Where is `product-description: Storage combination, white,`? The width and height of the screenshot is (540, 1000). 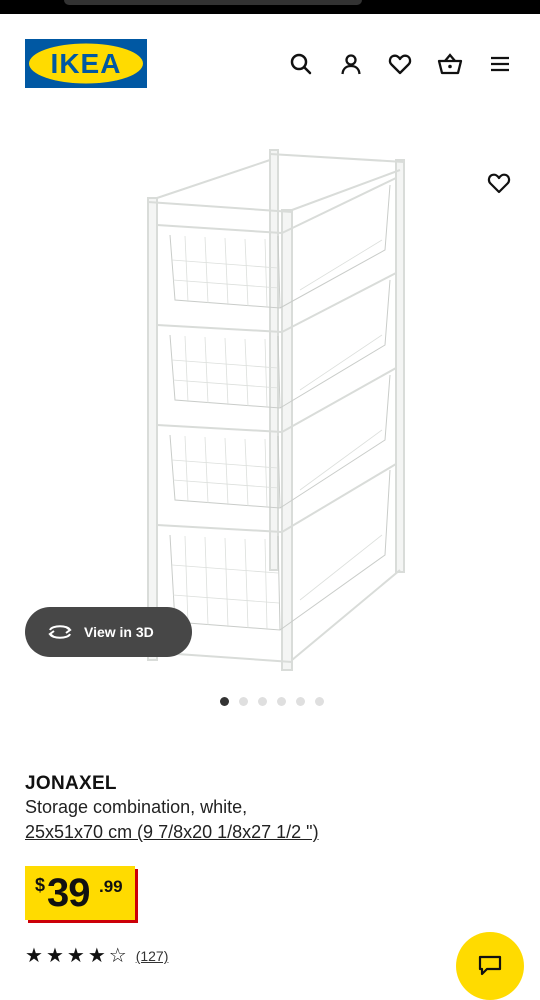
product-description: Storage combination, white, is located at coordinates (136, 807).